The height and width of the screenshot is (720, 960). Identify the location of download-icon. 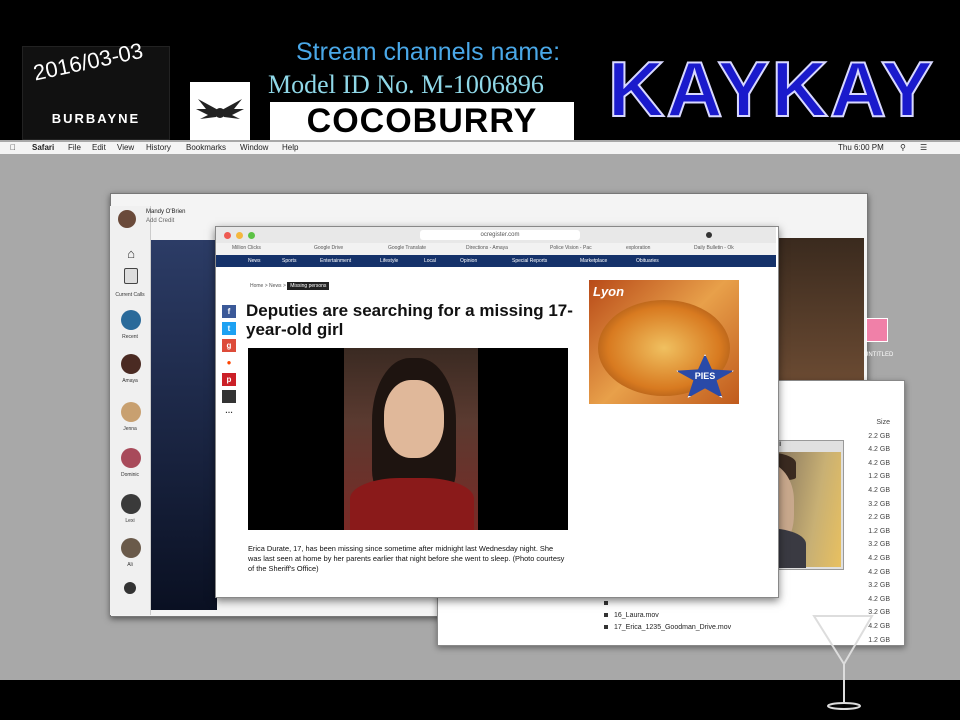
(709, 235).